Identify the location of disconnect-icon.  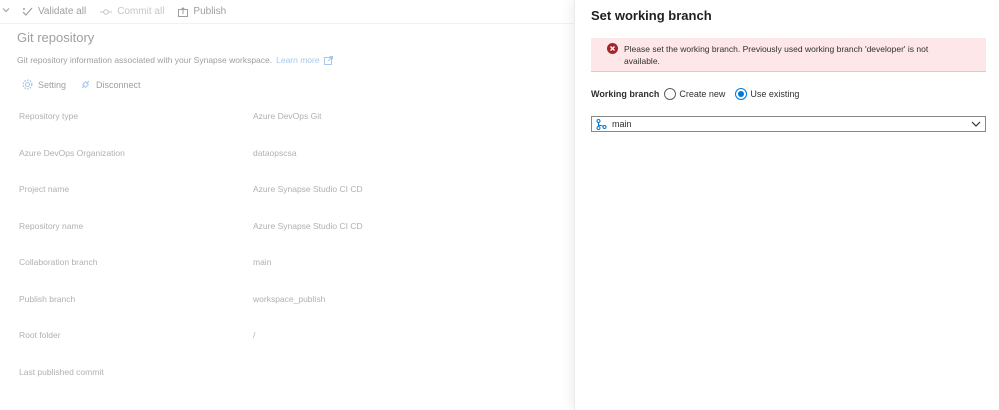
(85, 84).